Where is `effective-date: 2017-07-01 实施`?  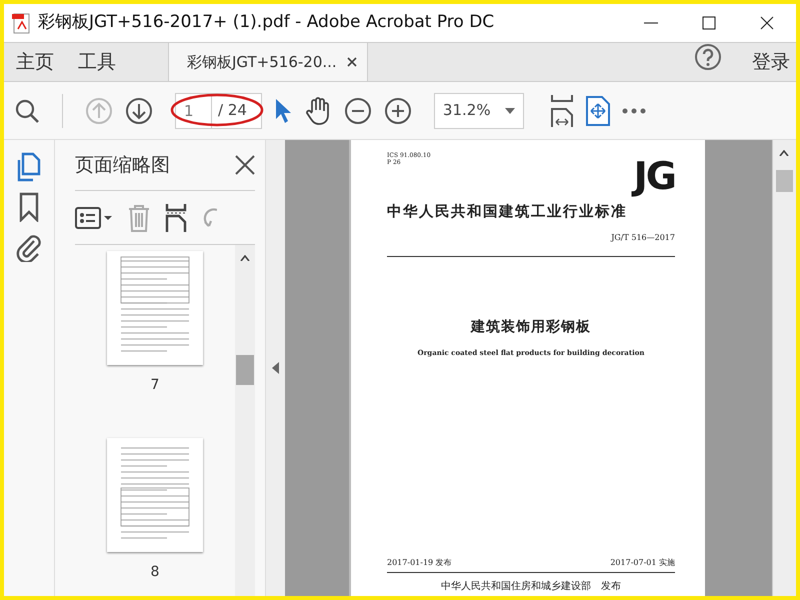 effective-date: 2017-07-01 实施 is located at coordinates (642, 563).